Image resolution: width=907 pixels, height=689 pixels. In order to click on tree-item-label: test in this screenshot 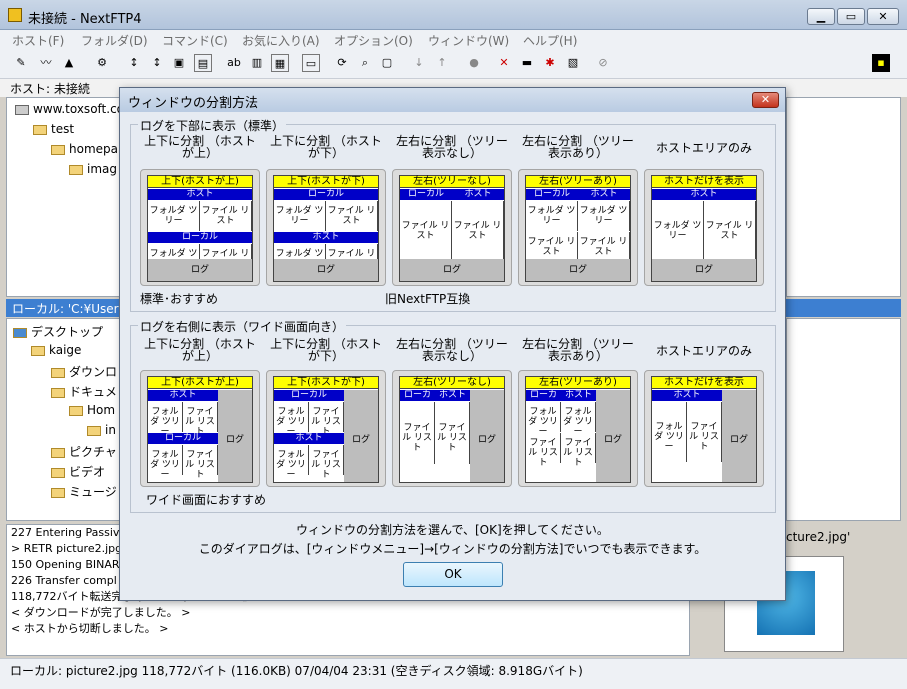, I will do `click(63, 129)`.